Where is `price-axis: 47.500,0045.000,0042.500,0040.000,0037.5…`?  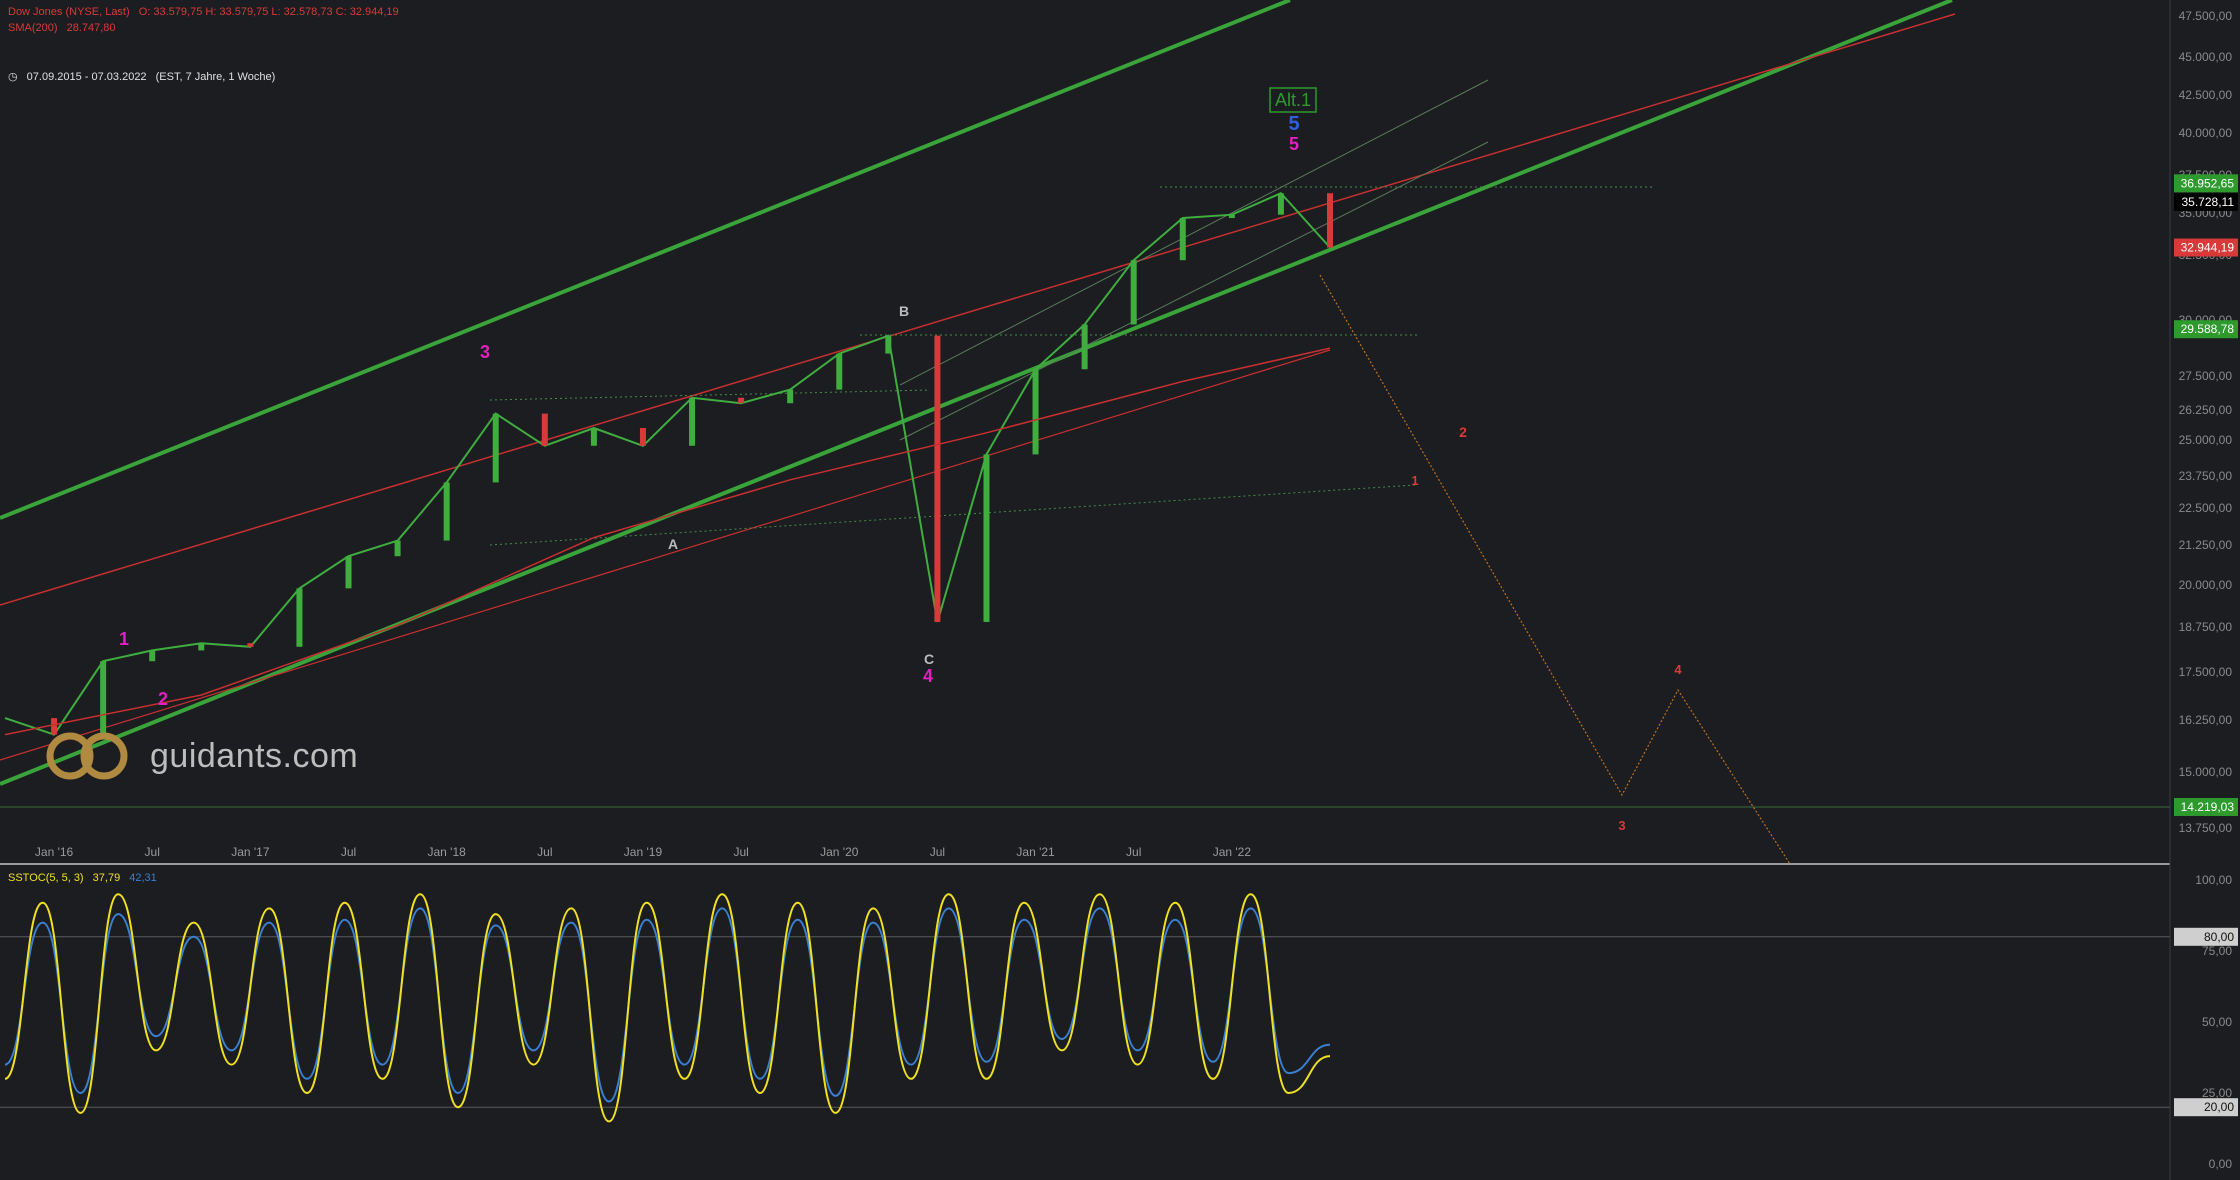 price-axis: 47.500,0045.000,0042.500,0040.000,0037.5… is located at coordinates (2204, 590).